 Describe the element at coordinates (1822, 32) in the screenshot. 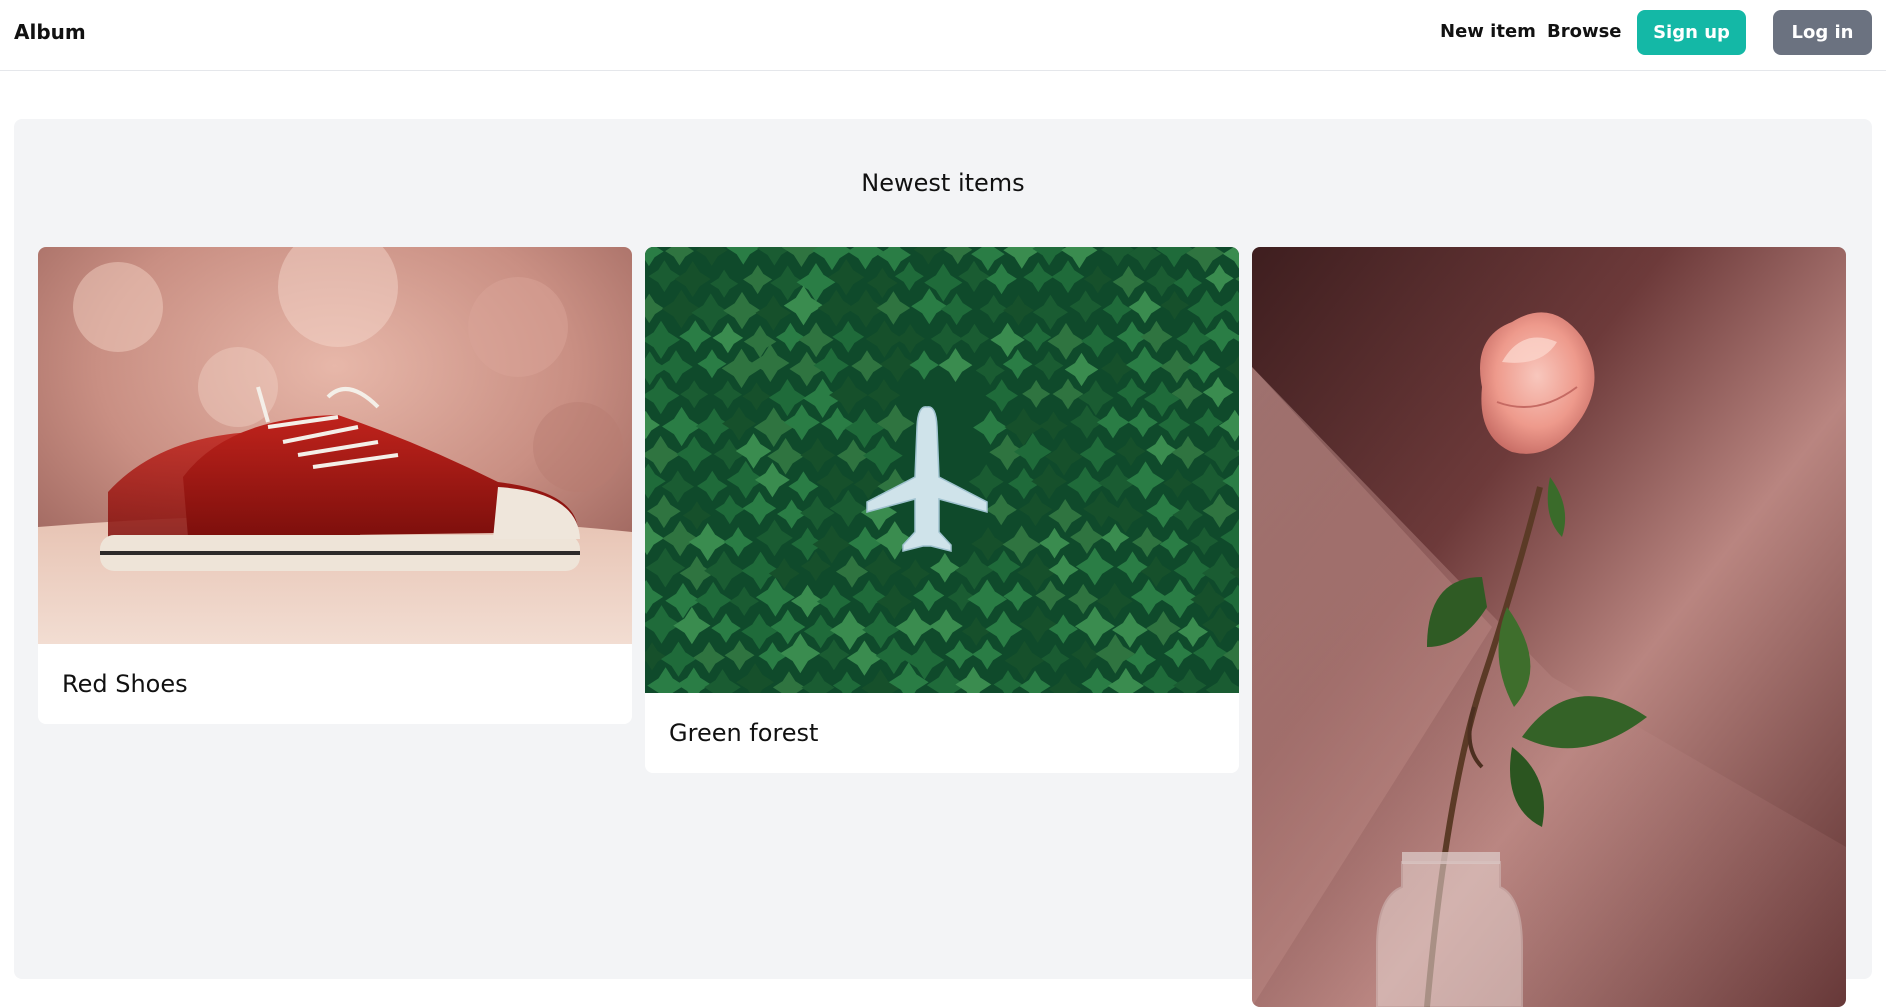

I see `login-button: Log in` at that location.